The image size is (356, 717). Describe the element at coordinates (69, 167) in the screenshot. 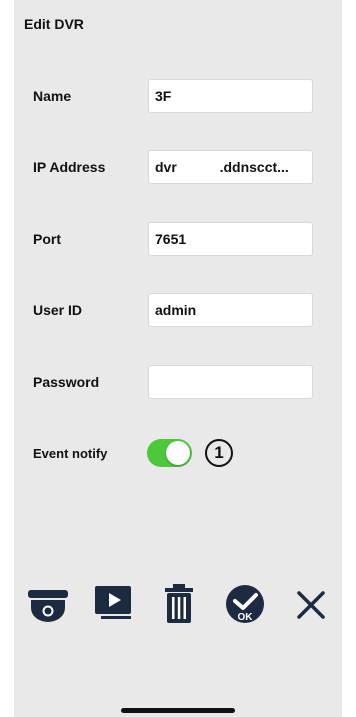

I see `ip-address-label: IP Address` at that location.